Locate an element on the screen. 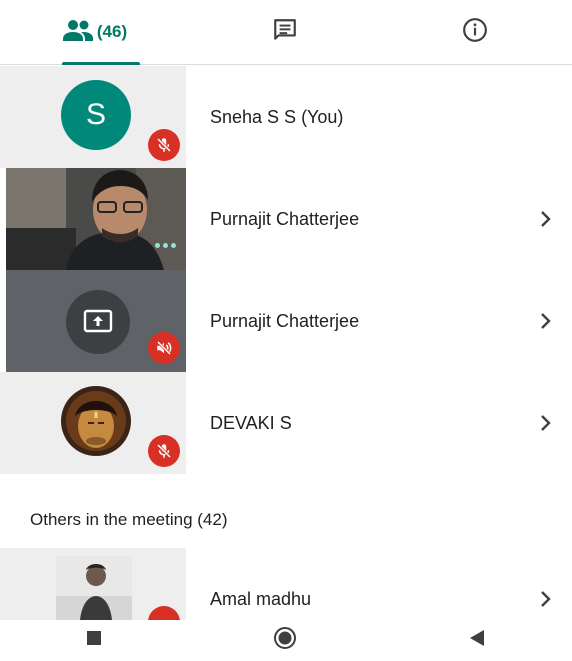 This screenshot has width=572, height=661. others-section-header: Others in the meeting (42) is located at coordinates (129, 519).